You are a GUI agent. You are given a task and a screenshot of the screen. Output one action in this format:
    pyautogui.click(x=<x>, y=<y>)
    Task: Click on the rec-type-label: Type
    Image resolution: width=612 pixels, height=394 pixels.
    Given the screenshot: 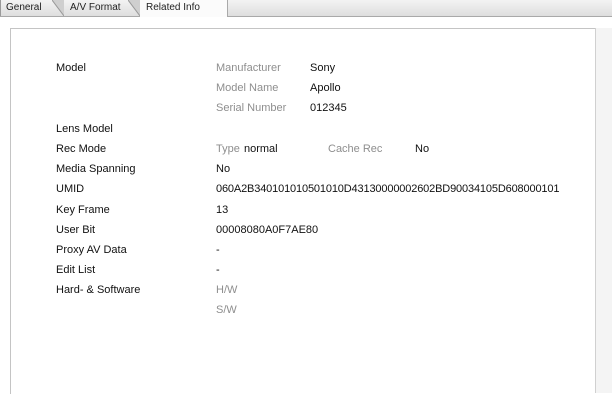 What is the action you would take?
    pyautogui.click(x=228, y=149)
    